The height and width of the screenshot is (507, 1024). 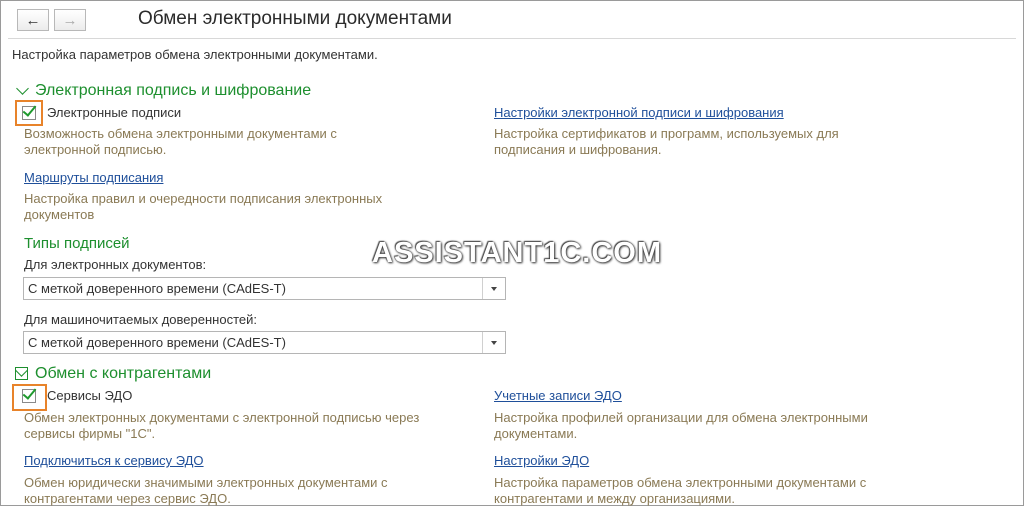 I want to click on mpoa-signature-select: С меткой доверенного времени (CAdES-T), so click(x=264, y=342).